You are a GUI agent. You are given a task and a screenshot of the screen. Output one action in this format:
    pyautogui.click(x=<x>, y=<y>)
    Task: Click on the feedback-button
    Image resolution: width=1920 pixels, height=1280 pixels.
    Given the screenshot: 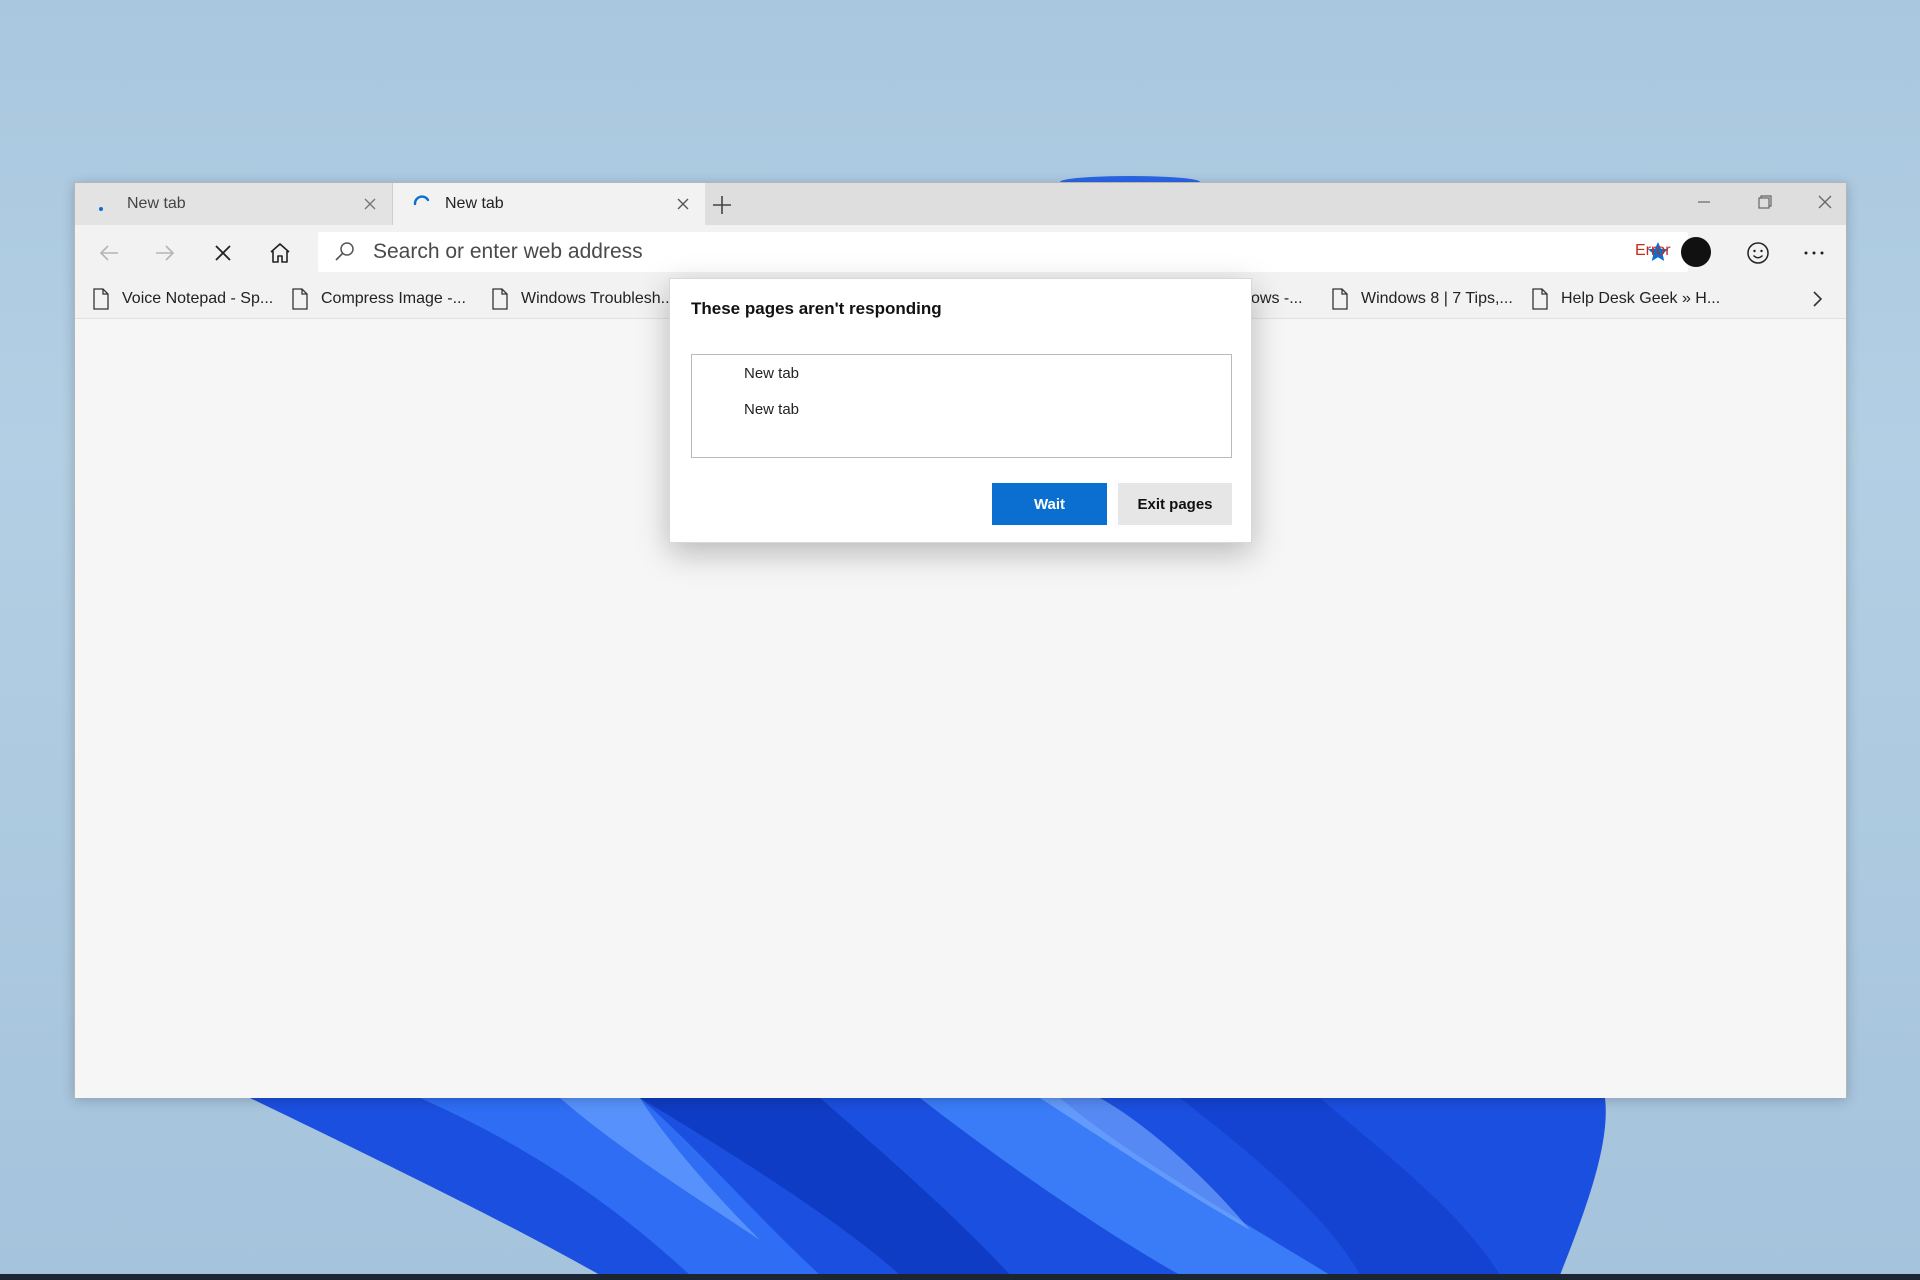 What is the action you would take?
    pyautogui.click(x=1758, y=253)
    